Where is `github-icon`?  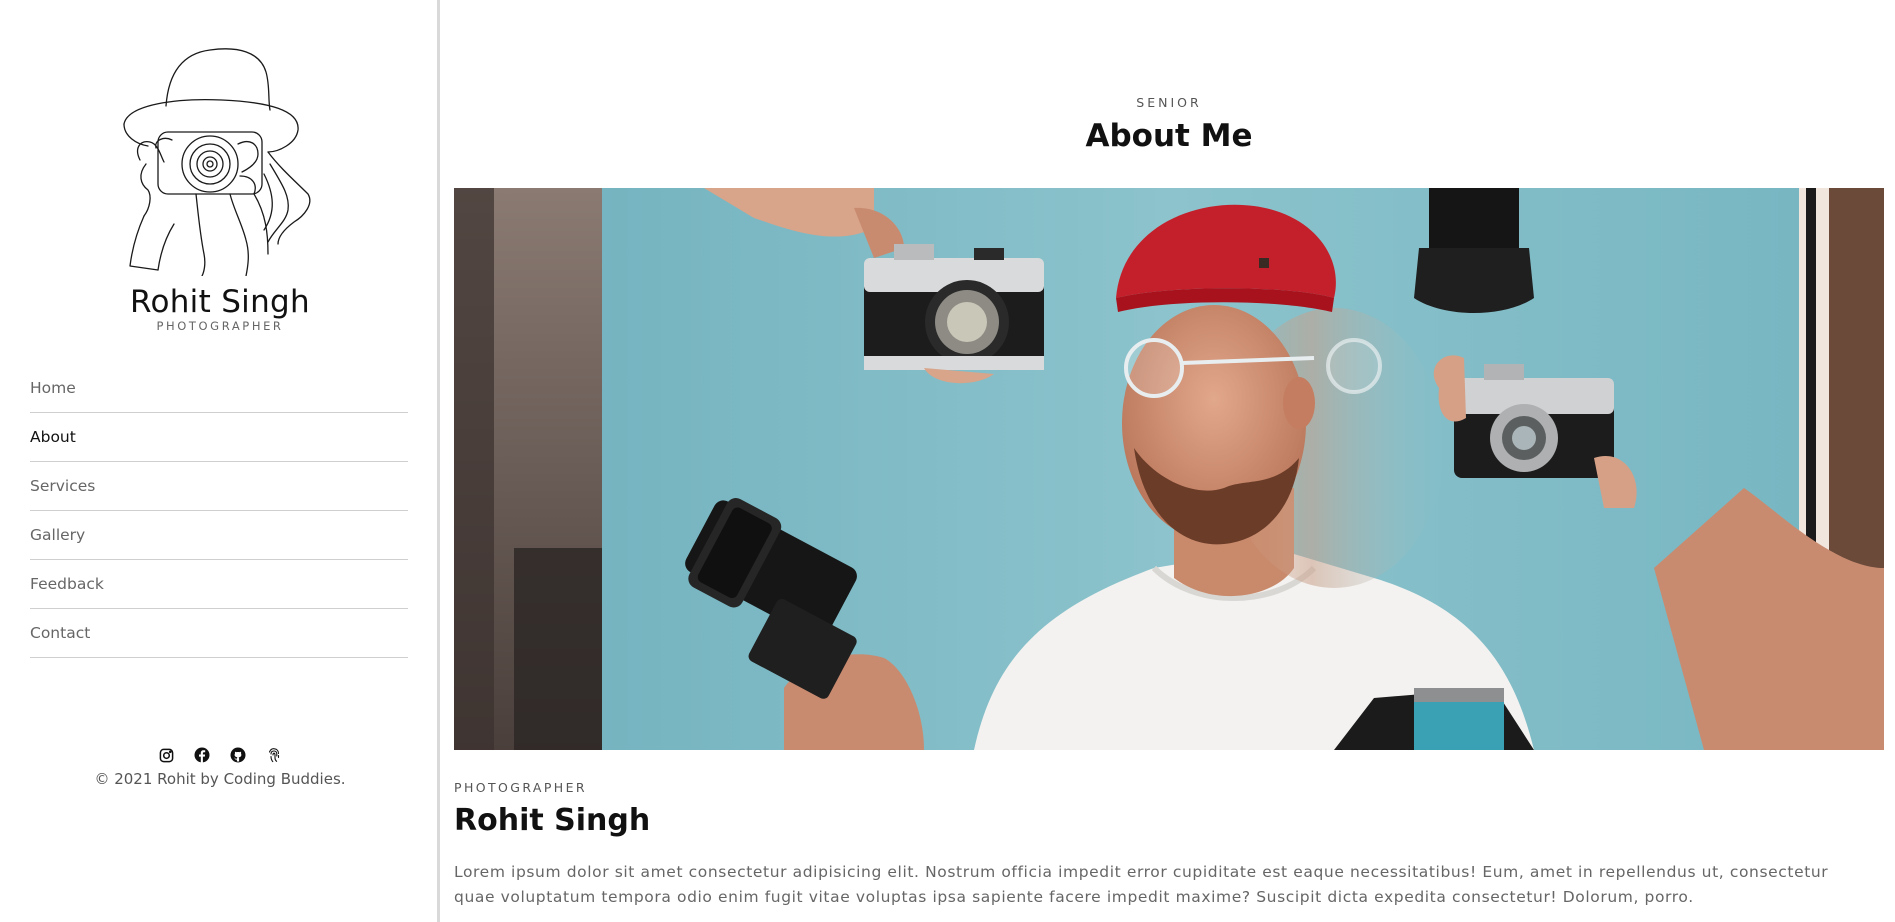
github-icon is located at coordinates (238, 755).